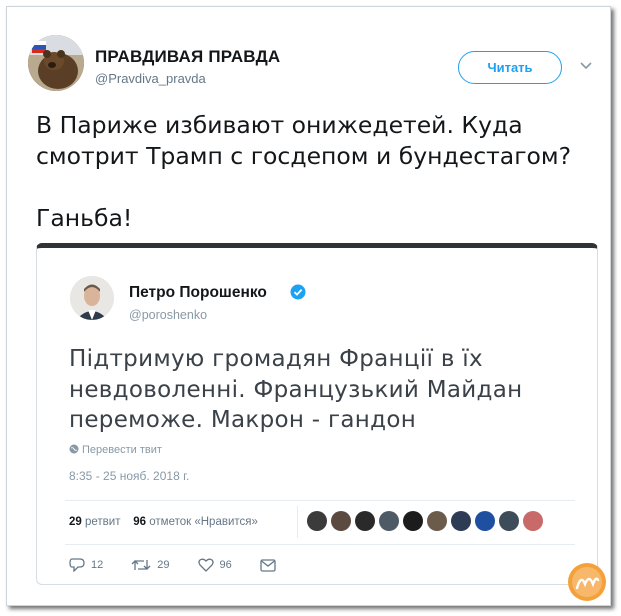 The width and height of the screenshot is (621, 616). I want to click on retweet-count: 29, so click(163, 565).